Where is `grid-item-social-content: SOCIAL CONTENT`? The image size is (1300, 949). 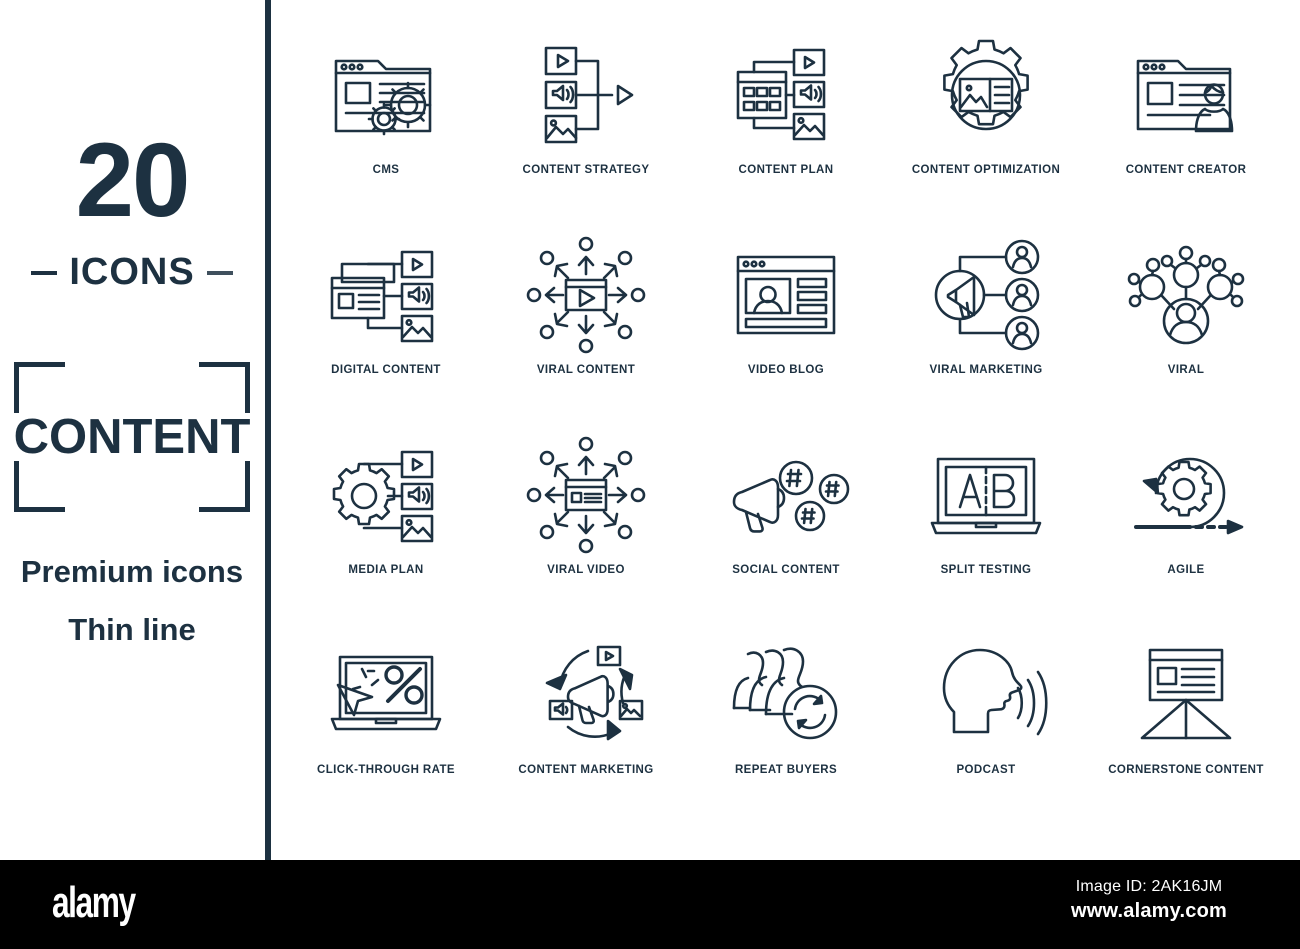
grid-item-social-content: SOCIAL CONTENT is located at coordinates (786, 530).